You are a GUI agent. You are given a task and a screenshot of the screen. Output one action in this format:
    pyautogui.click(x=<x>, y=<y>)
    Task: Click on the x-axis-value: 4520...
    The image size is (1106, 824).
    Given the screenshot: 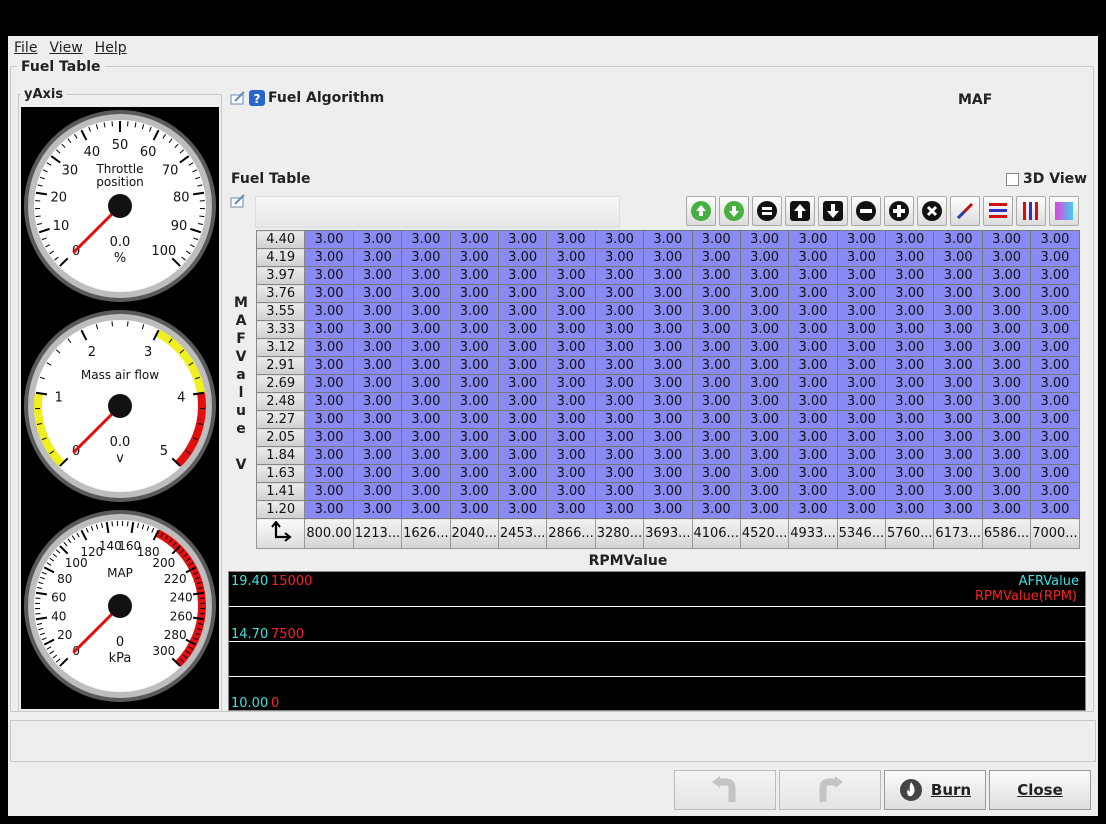 What is the action you would take?
    pyautogui.click(x=764, y=533)
    